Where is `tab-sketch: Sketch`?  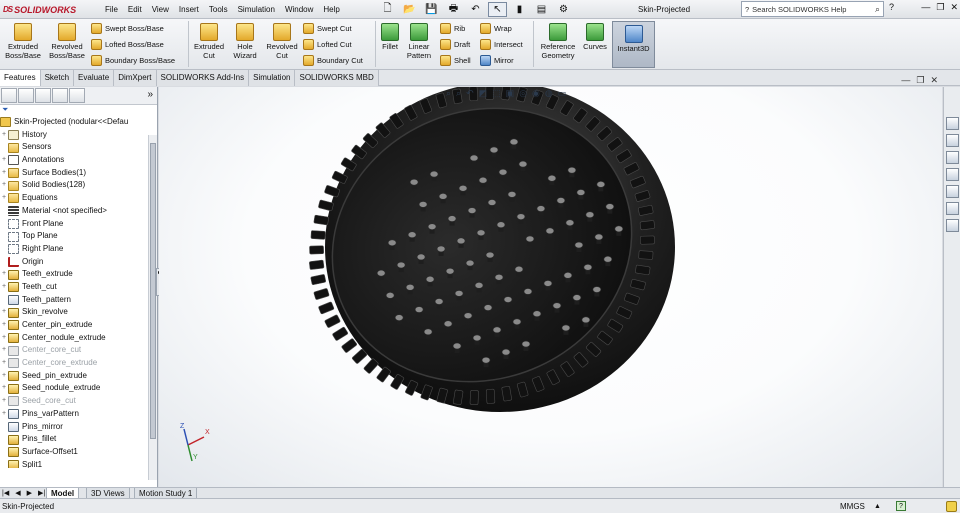
tab-sketch: Sketch is located at coordinates (57, 78).